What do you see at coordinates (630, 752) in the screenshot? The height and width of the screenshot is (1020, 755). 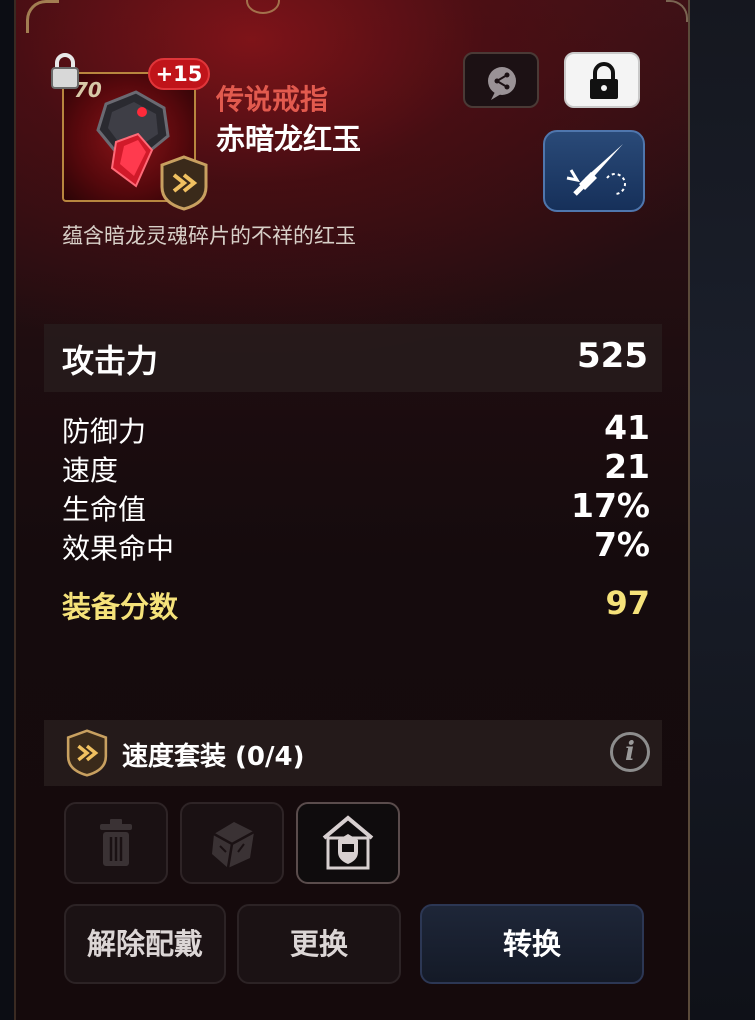 I see `info-icon: i` at bounding box center [630, 752].